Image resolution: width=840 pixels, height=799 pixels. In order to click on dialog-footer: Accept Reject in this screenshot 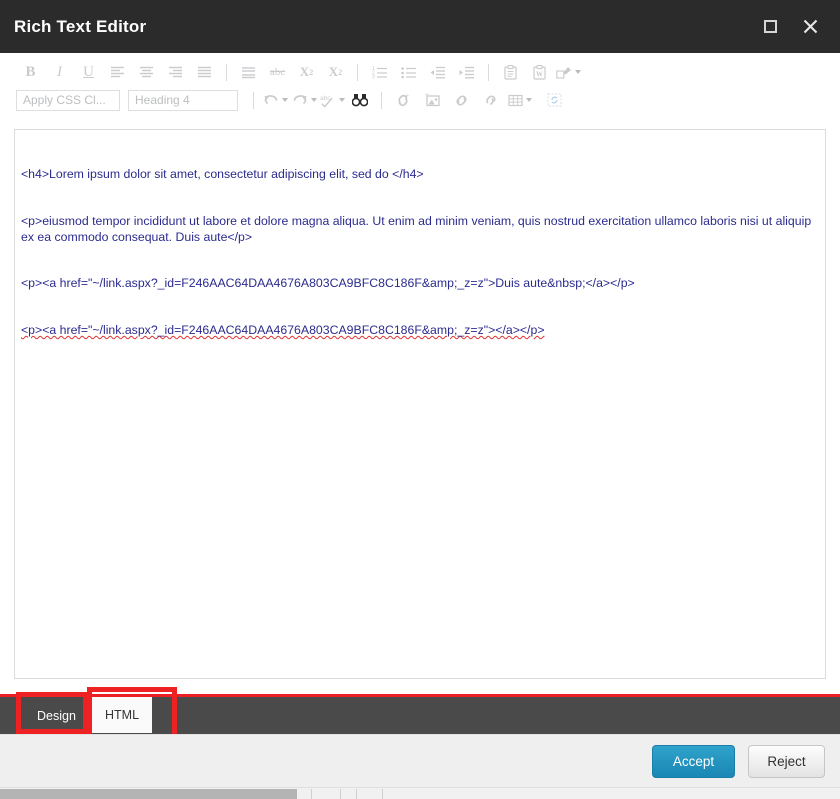, I will do `click(420, 760)`.